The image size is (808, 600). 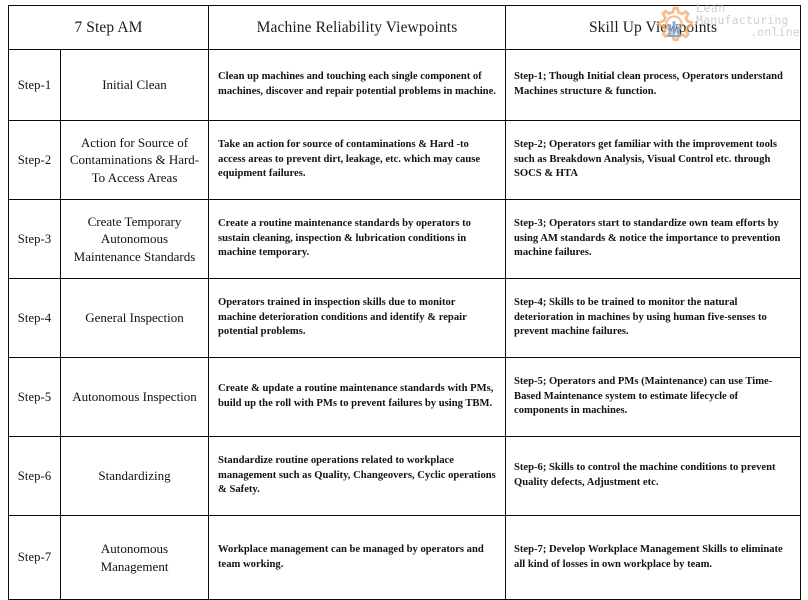 What do you see at coordinates (134, 557) in the screenshot?
I see `step-name: Autonomous Management` at bounding box center [134, 557].